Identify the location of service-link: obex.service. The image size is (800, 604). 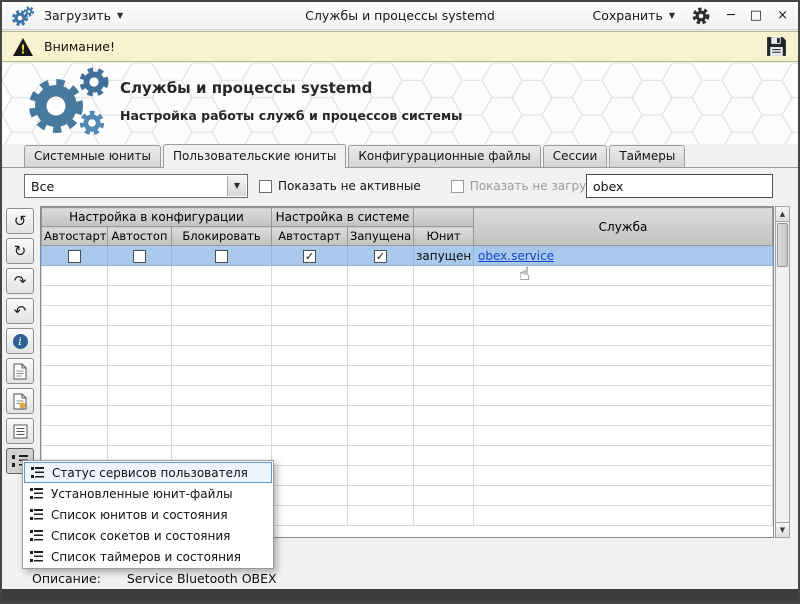
(516, 256).